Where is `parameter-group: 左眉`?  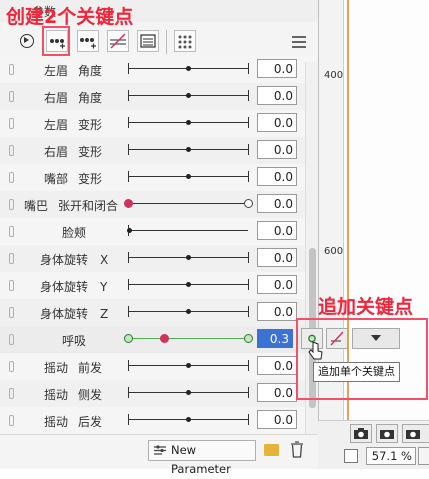
parameter-group: 左眉 is located at coordinates (55, 71).